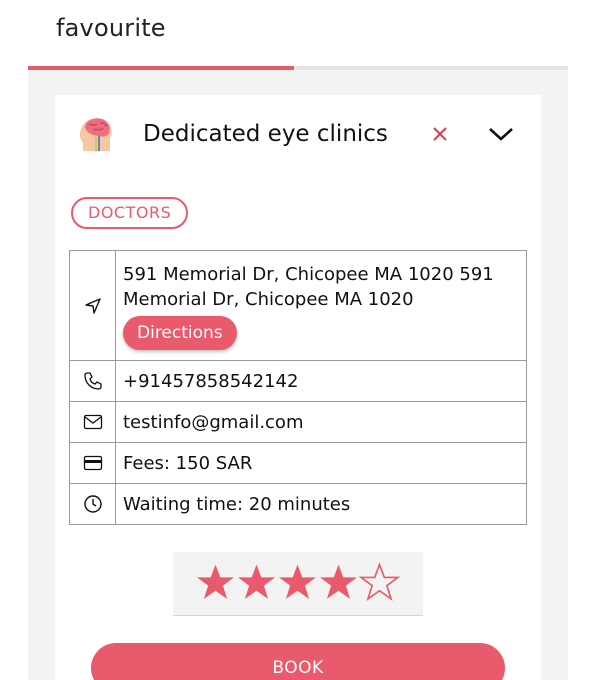  Describe the element at coordinates (300, 34) in the screenshot. I see `app-header: favourite` at that location.